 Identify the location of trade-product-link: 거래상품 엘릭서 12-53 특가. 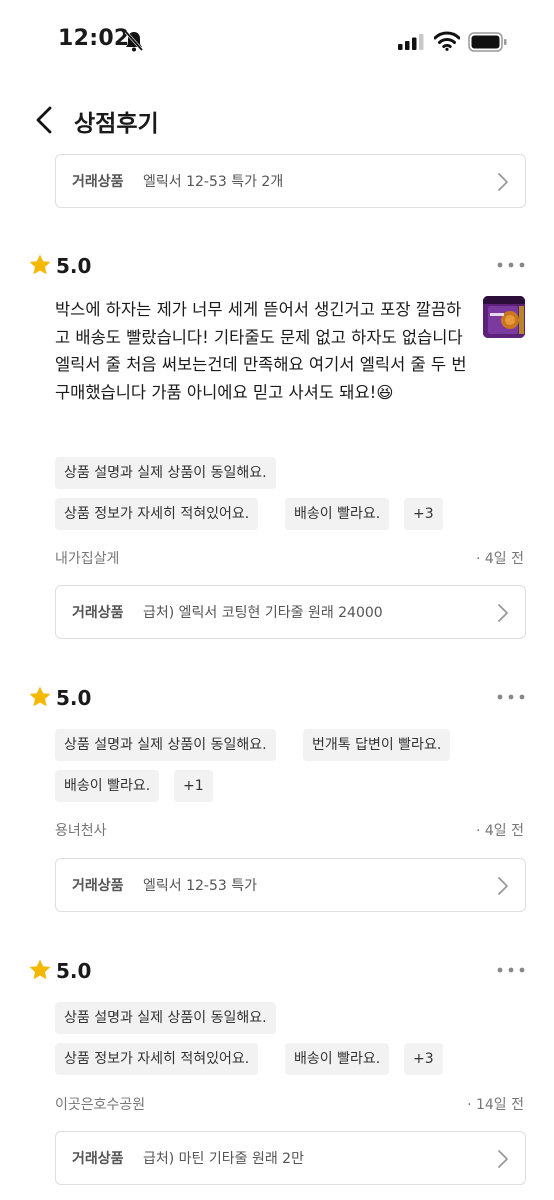
(290, 885).